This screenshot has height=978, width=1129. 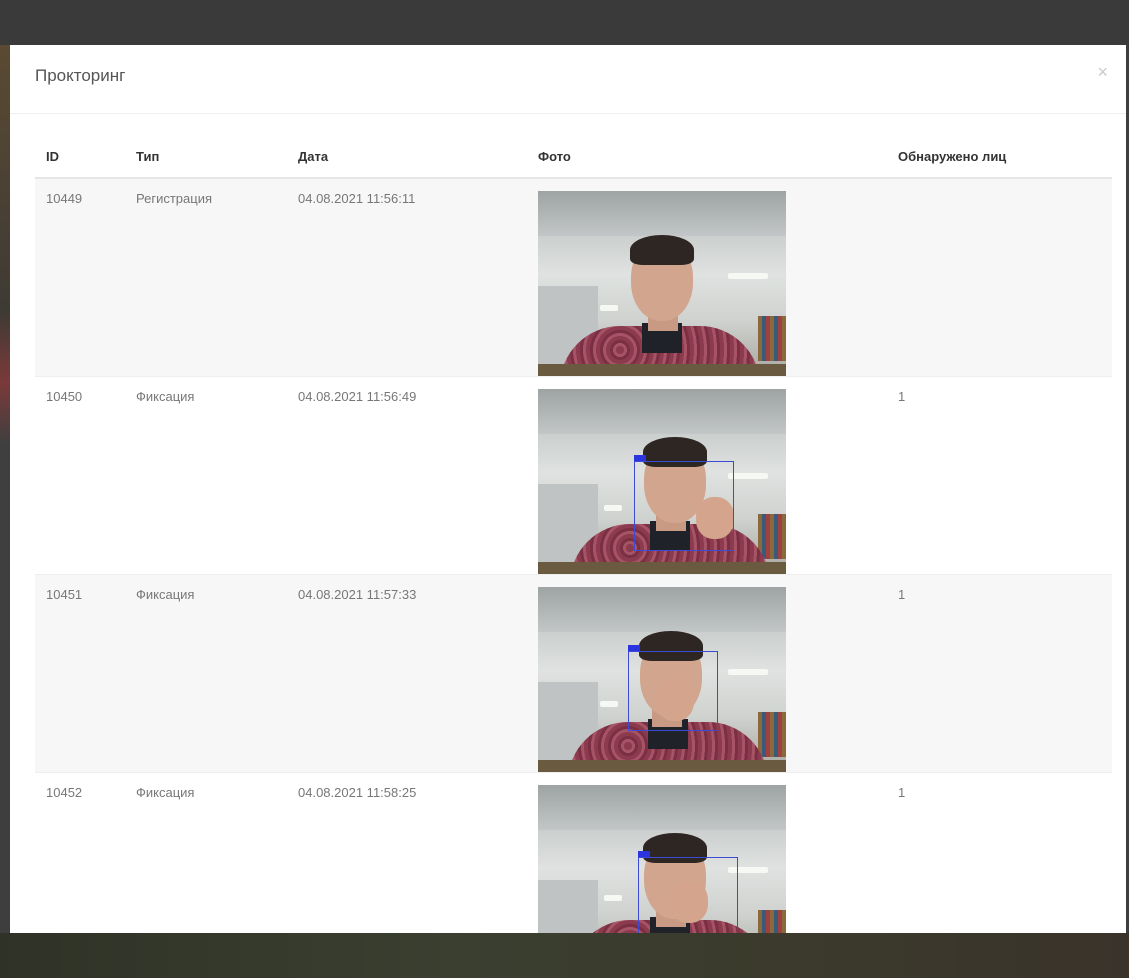 I want to click on close-icon: ×, so click(x=1102, y=72).